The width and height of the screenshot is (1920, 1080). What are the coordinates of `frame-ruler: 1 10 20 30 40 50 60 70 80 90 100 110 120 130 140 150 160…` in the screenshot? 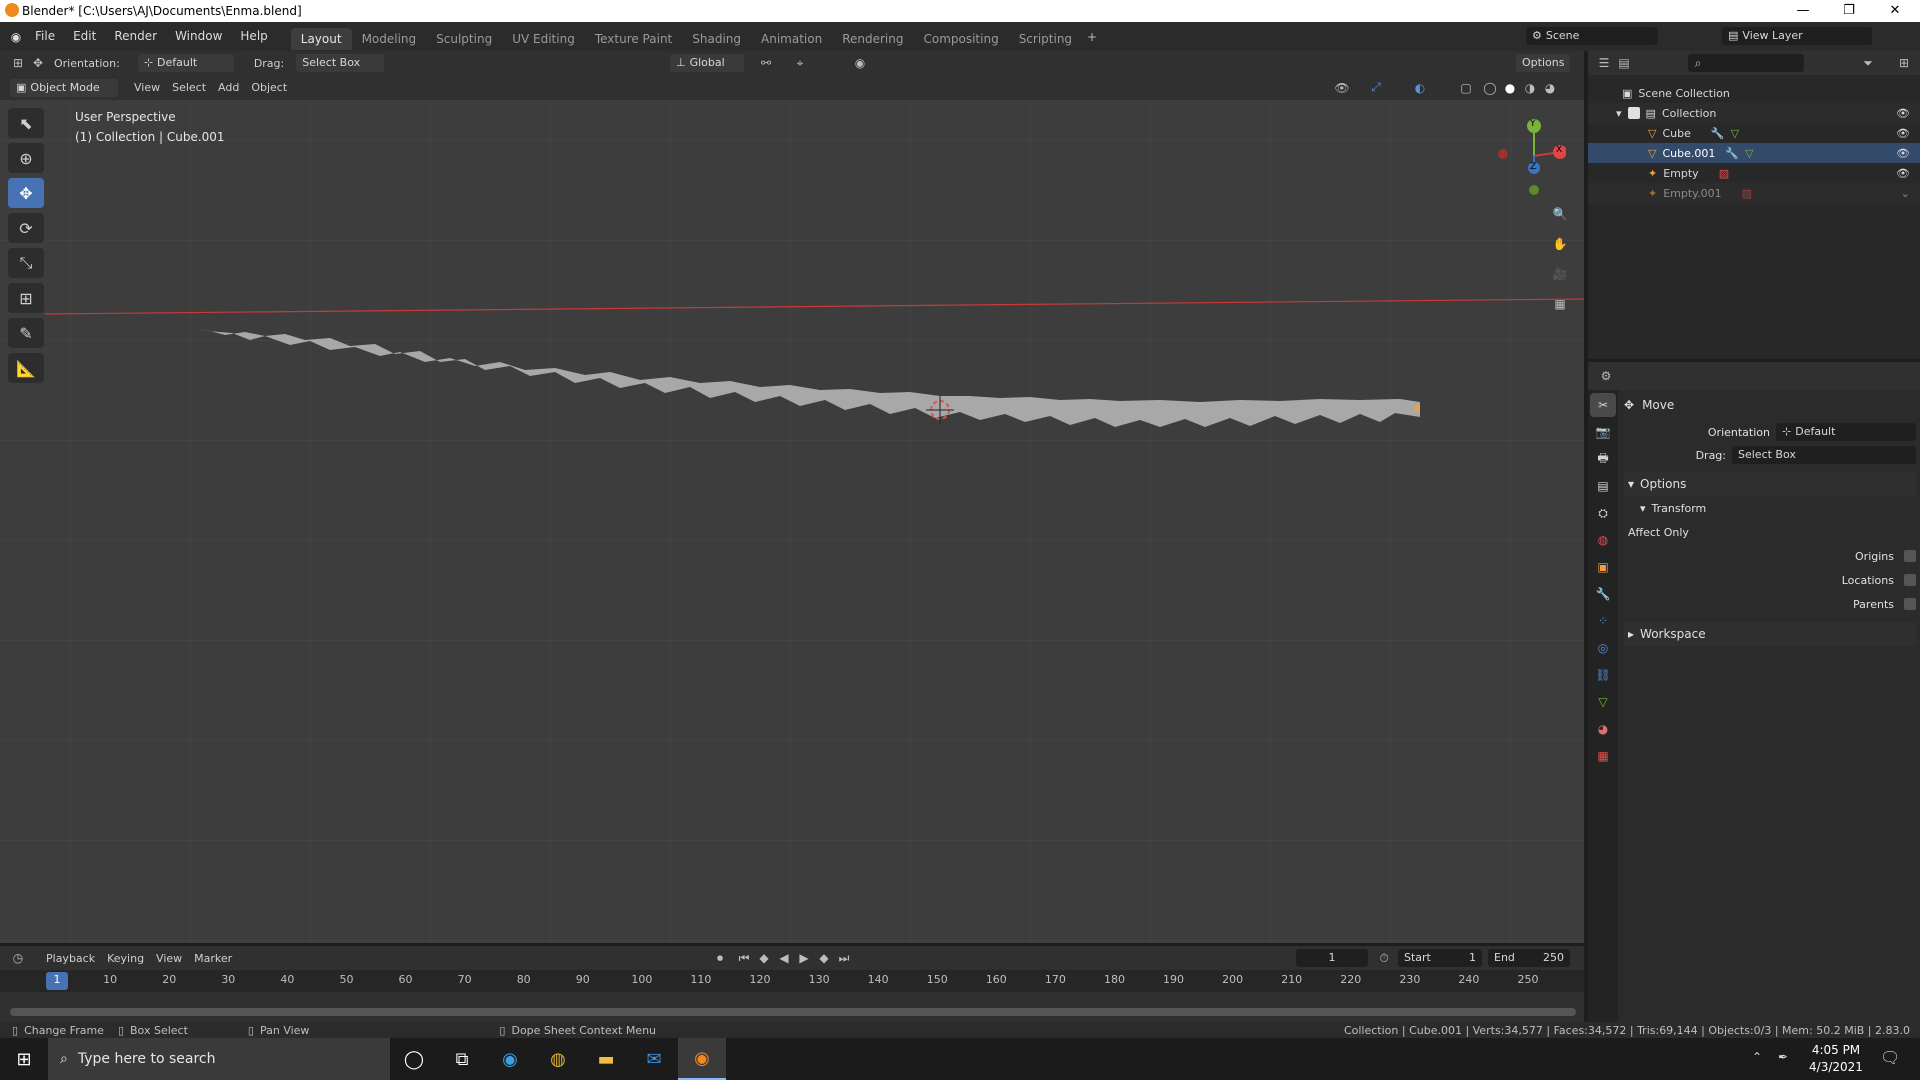 It's located at (792, 981).